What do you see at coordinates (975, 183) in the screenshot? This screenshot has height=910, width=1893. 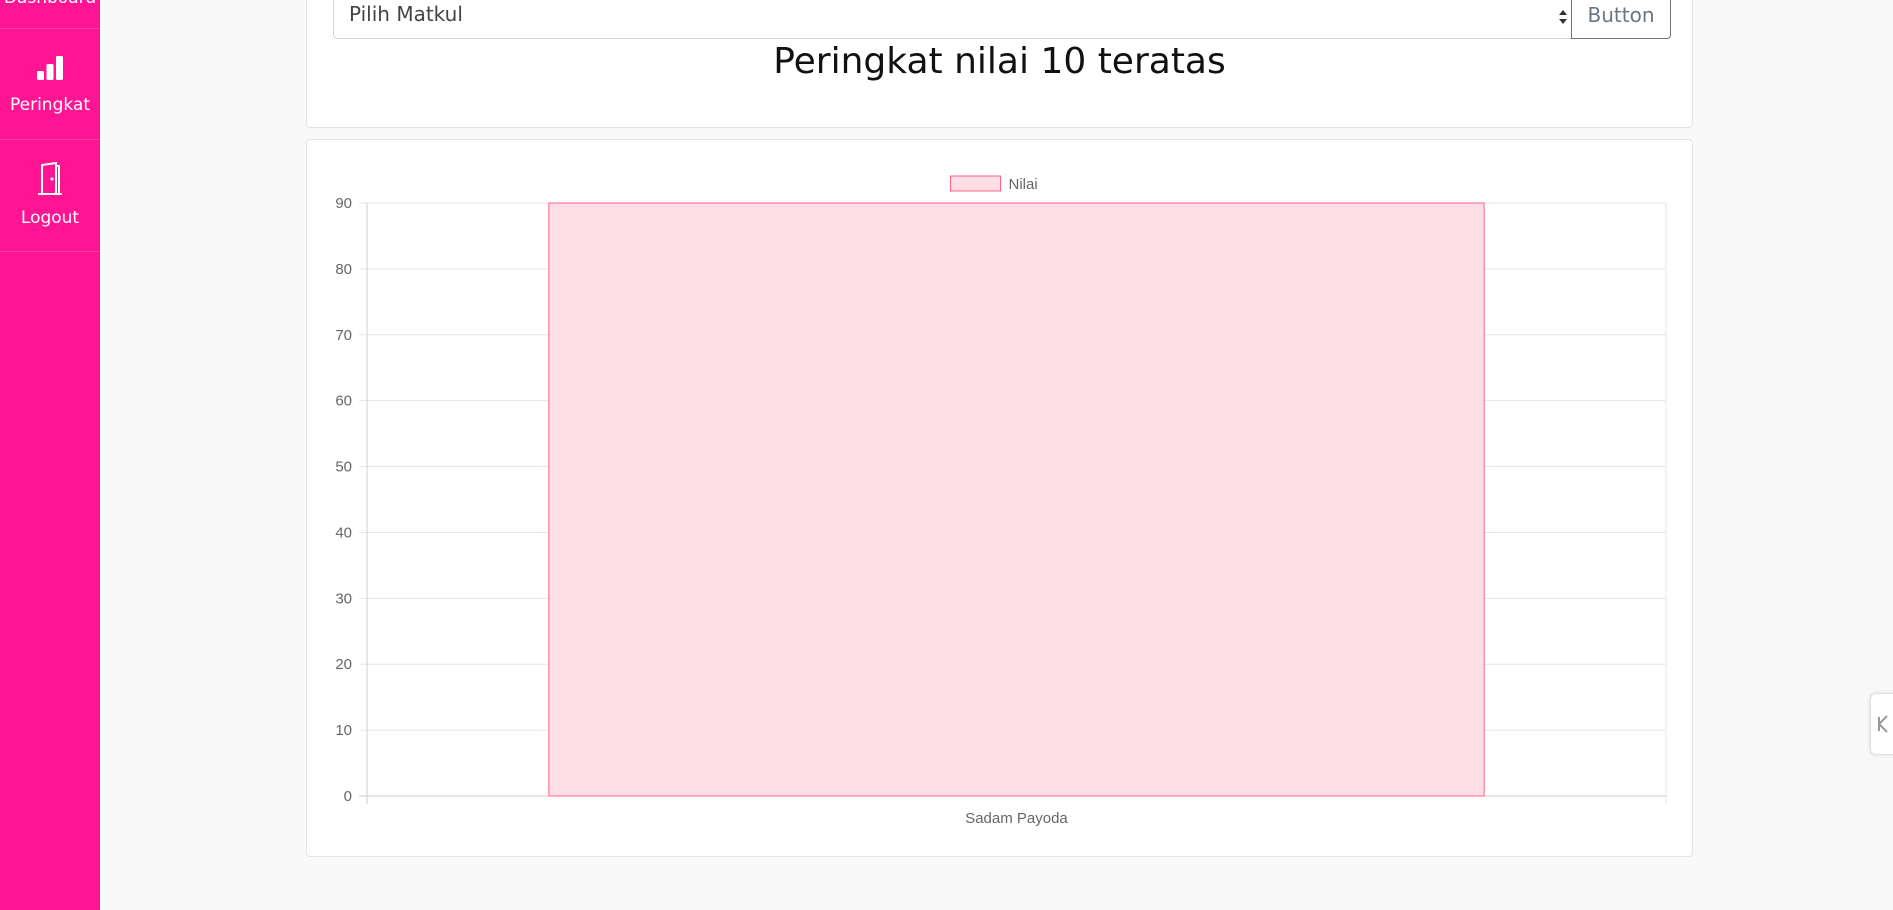 I see `legend-swatch` at bounding box center [975, 183].